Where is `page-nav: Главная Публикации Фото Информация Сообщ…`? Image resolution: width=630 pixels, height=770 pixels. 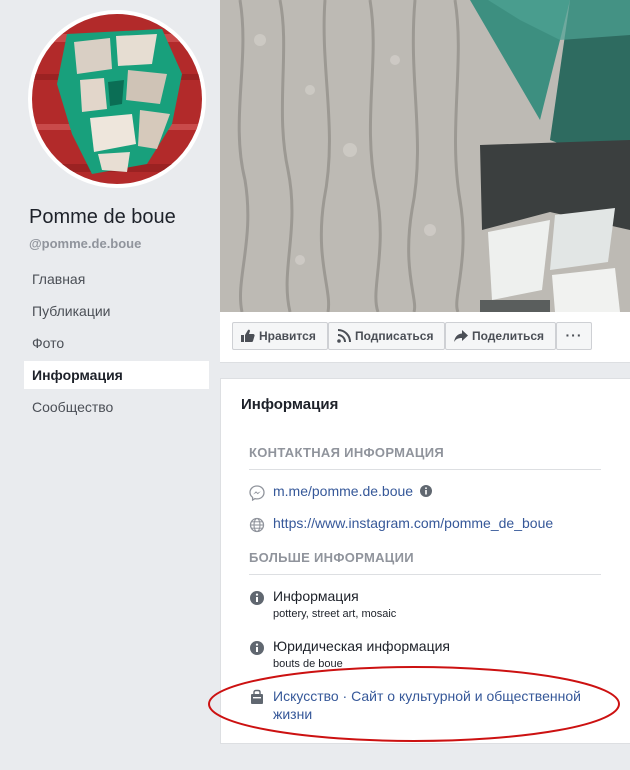 page-nav: Главная Публикации Фото Информация Сообщ… is located at coordinates (116, 345).